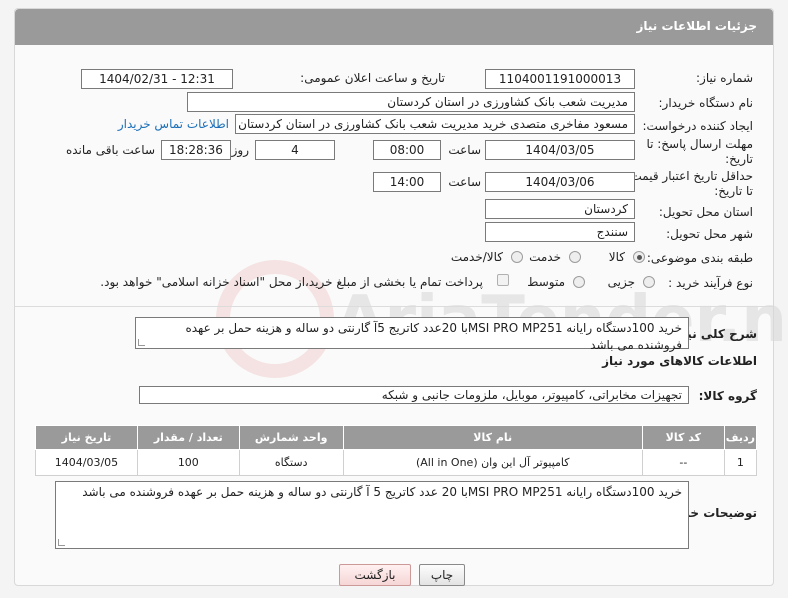 The image size is (788, 598). What do you see at coordinates (739, 159) in the screenshot?
I see `reply-deadline-label-2: تاریخ:` at bounding box center [739, 159].